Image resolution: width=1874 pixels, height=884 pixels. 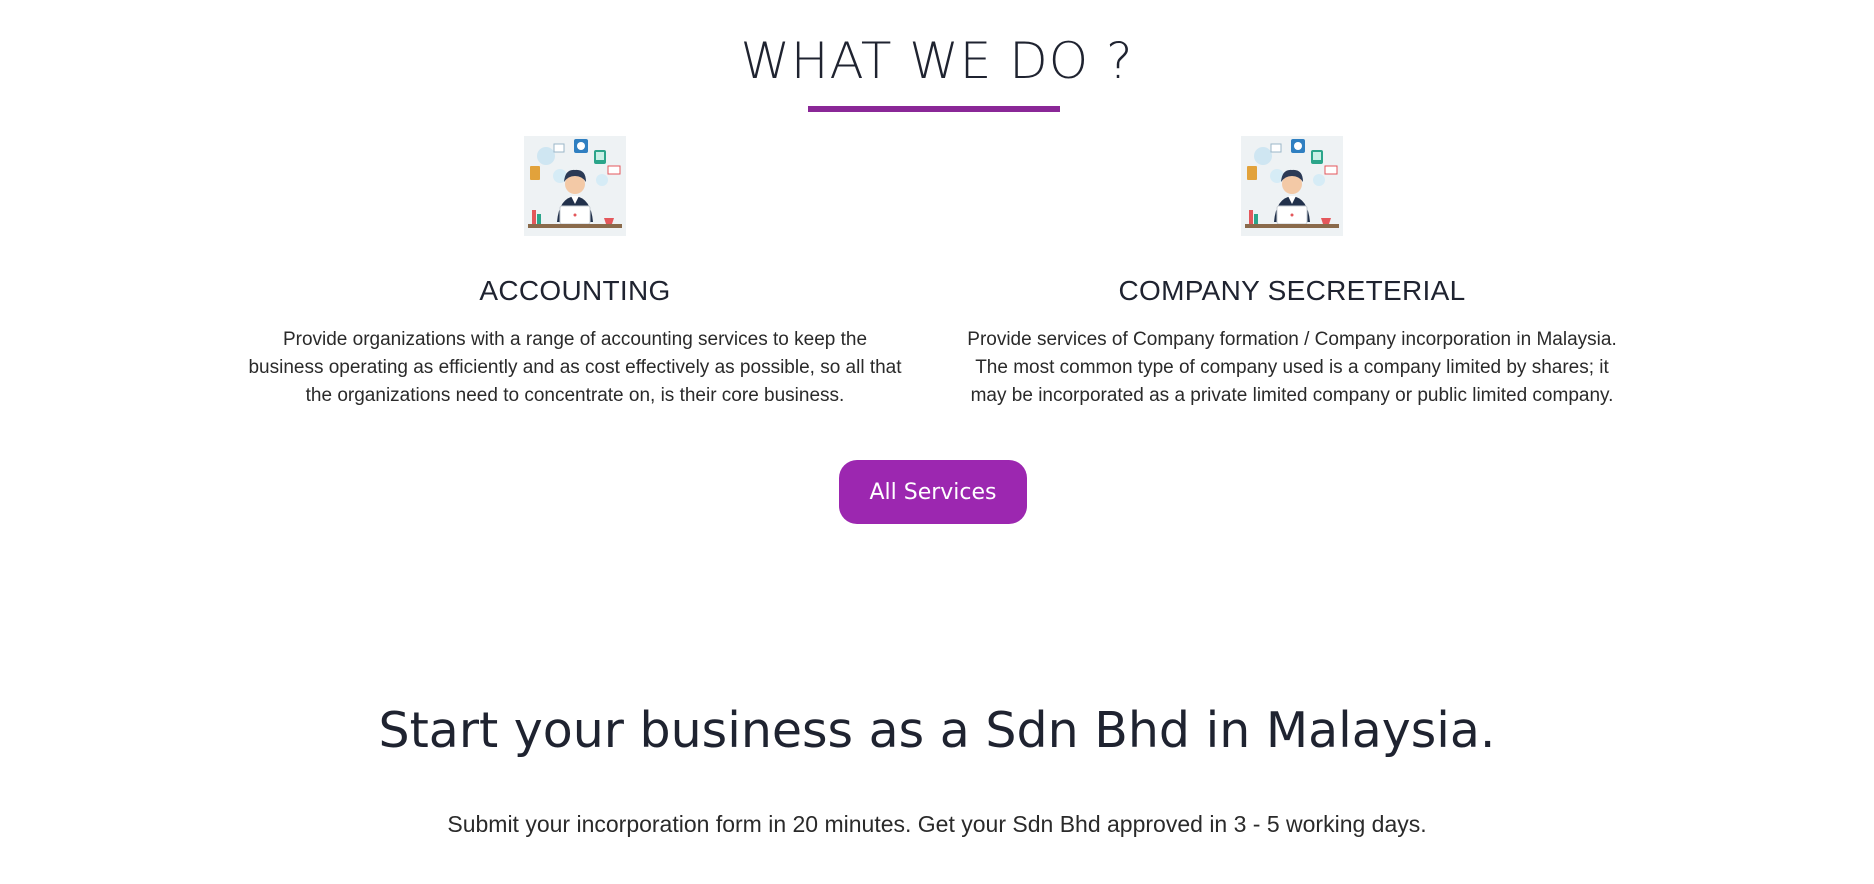 What do you see at coordinates (933, 492) in the screenshot?
I see `all-services-button: All Services` at bounding box center [933, 492].